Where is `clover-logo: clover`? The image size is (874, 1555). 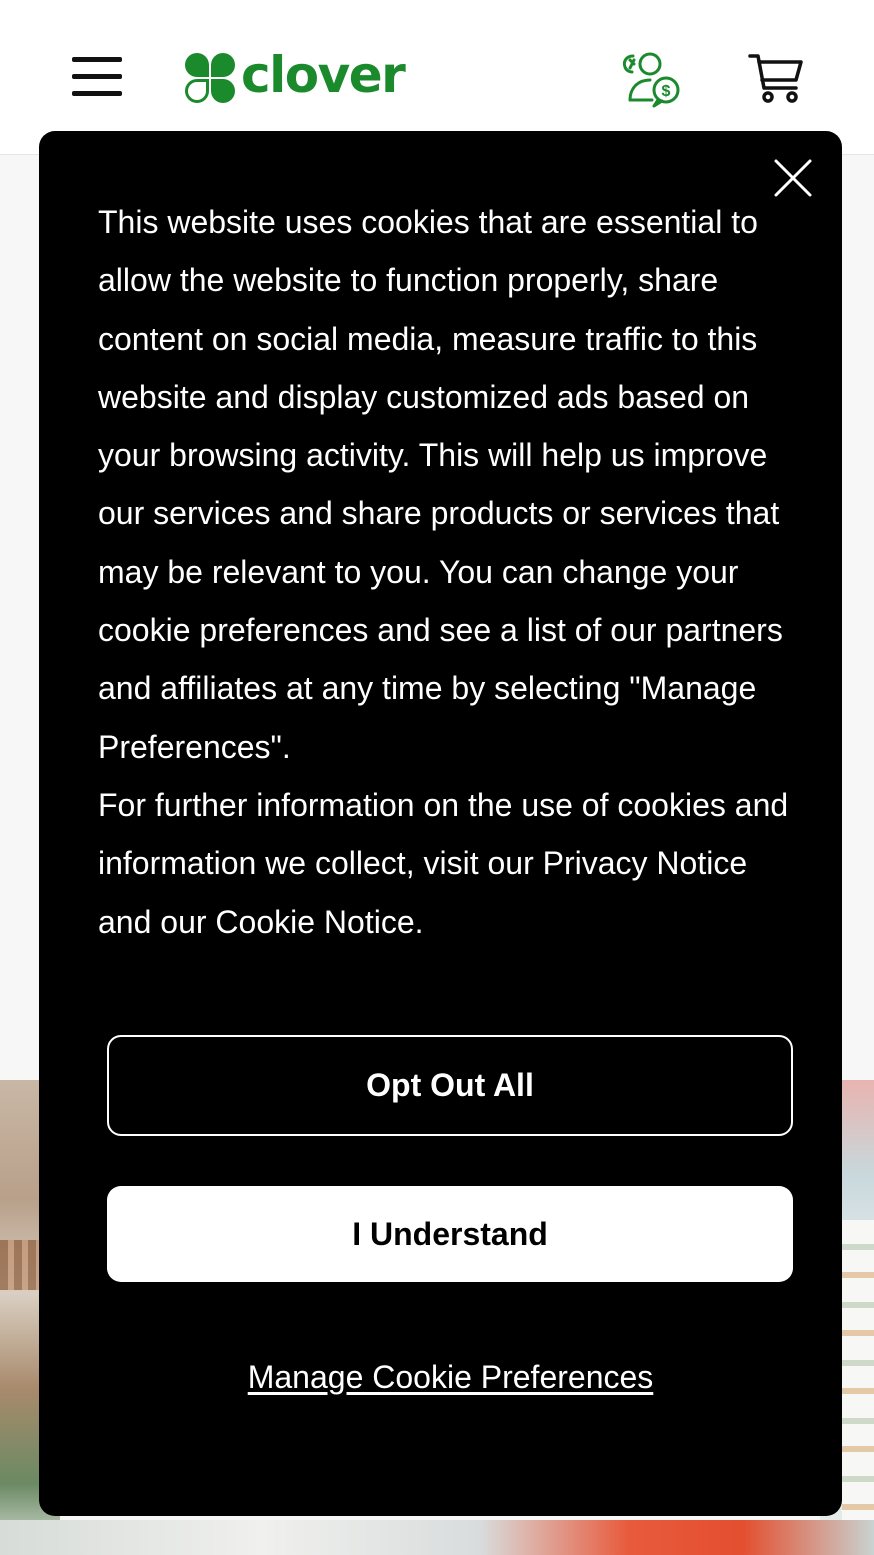 clover-logo: clover is located at coordinates (294, 77).